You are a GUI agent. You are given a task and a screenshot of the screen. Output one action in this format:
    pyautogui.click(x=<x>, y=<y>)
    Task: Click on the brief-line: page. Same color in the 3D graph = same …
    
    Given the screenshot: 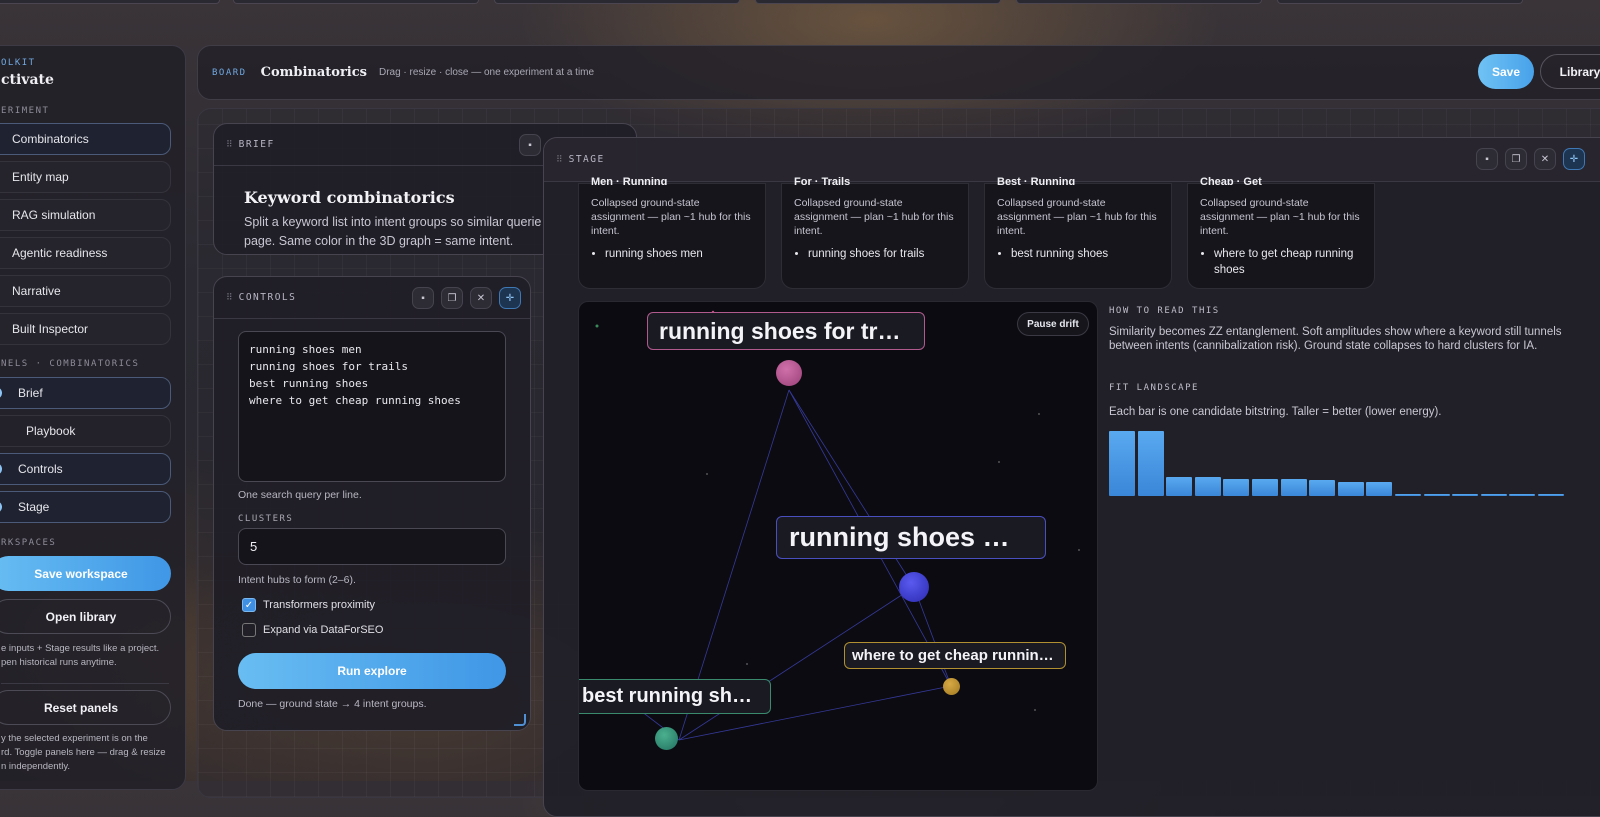 What is the action you would take?
    pyautogui.click(x=379, y=241)
    